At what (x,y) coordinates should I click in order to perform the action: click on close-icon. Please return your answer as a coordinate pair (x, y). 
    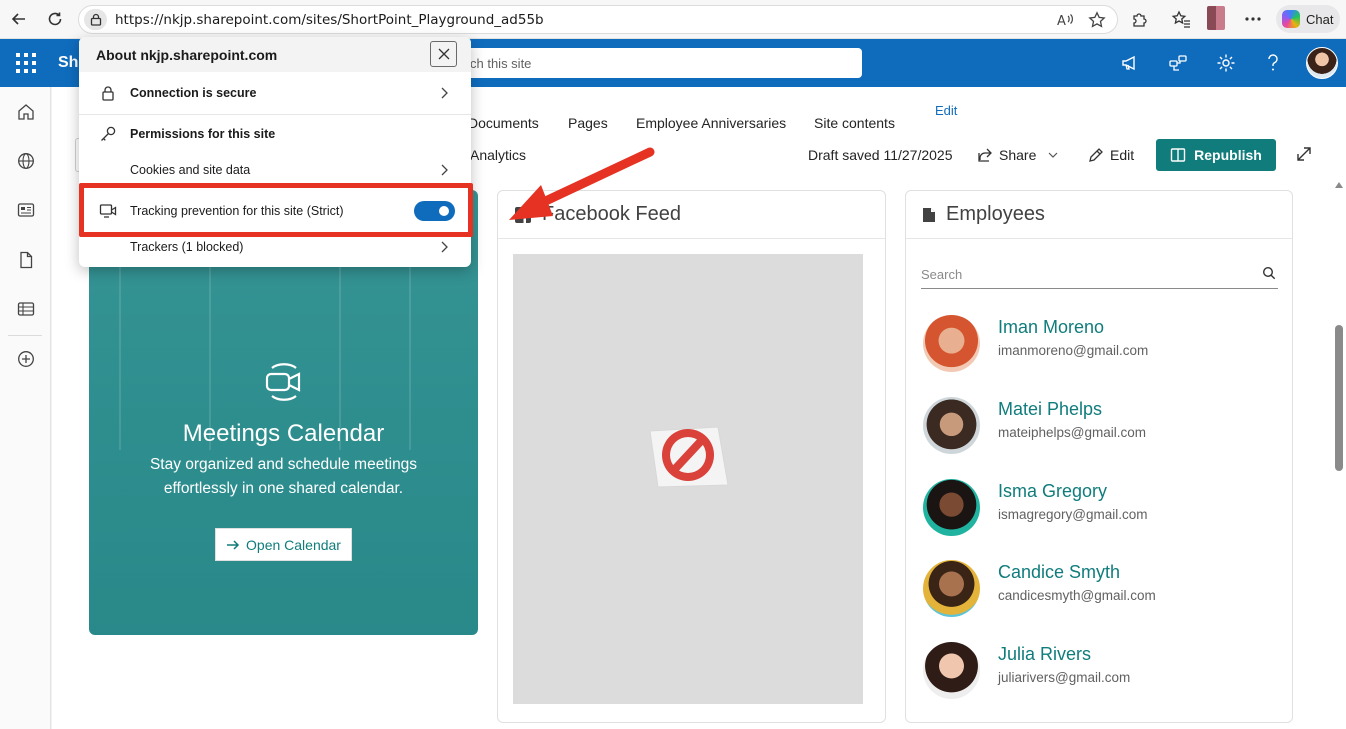
    Looking at the image, I should click on (443, 54).